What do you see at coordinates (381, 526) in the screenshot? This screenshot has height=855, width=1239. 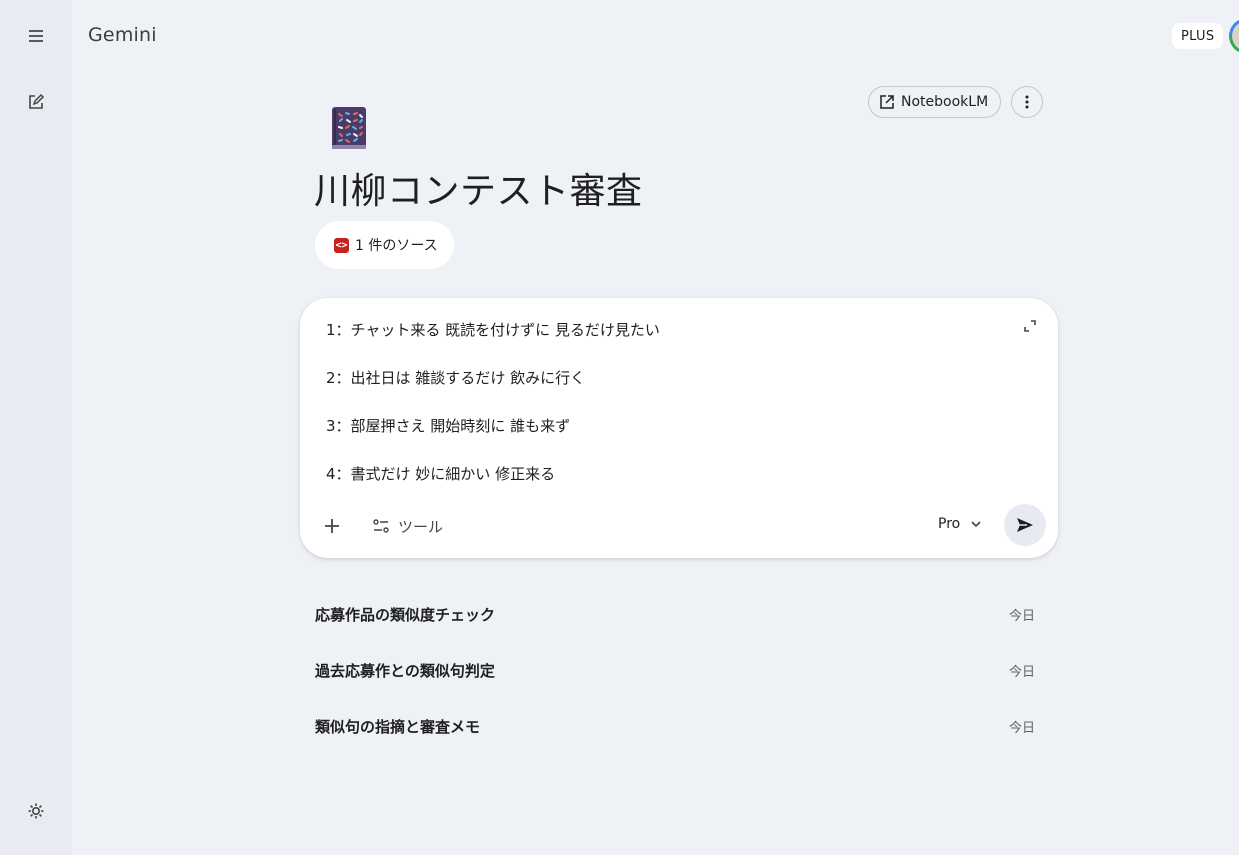 I see `tools-icon` at bounding box center [381, 526].